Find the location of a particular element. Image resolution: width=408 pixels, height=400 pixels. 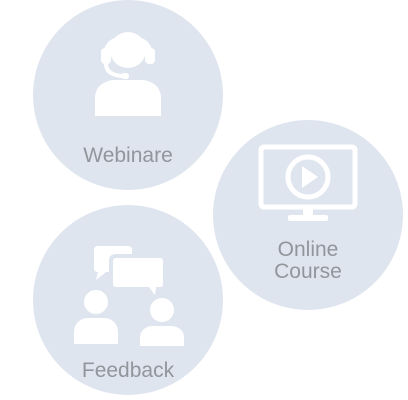

headset-user-icon is located at coordinates (128, 74).